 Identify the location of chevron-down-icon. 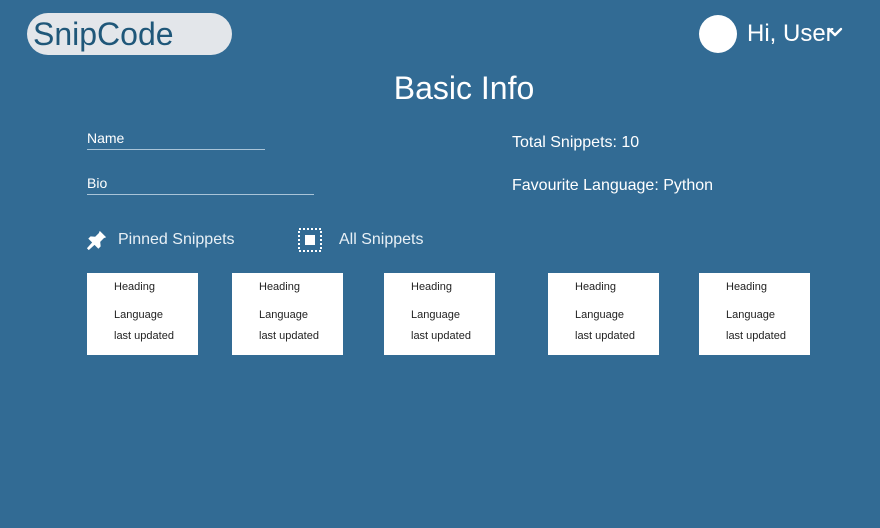
(835, 32).